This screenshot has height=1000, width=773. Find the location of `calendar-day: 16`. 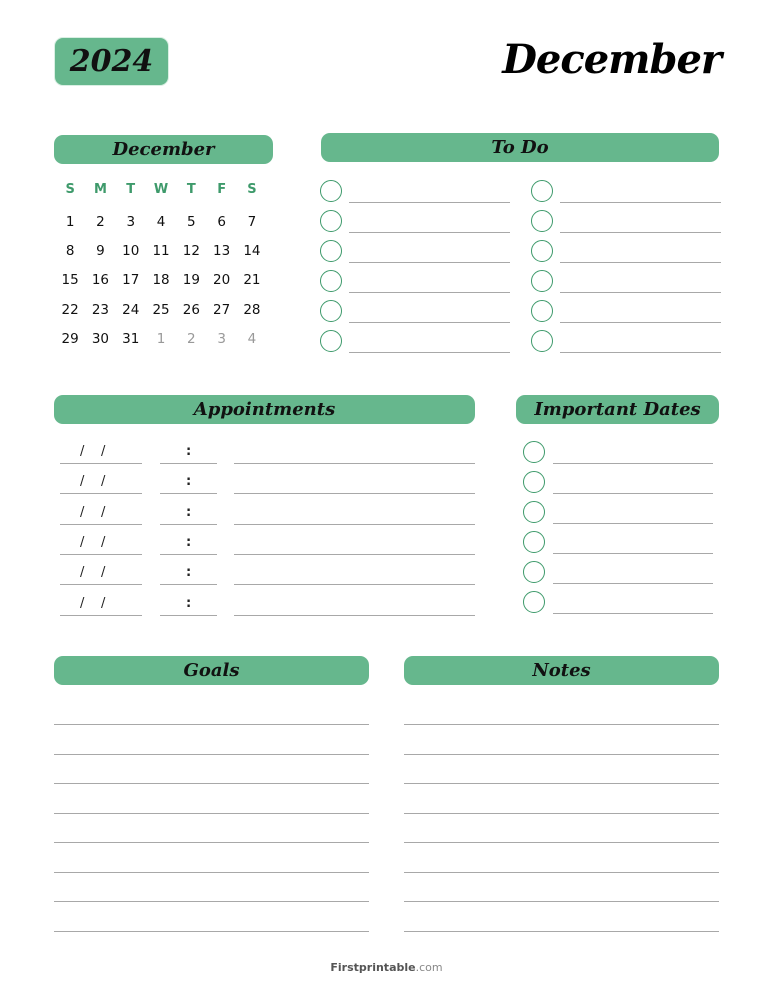

calendar-day: 16 is located at coordinates (100, 280).